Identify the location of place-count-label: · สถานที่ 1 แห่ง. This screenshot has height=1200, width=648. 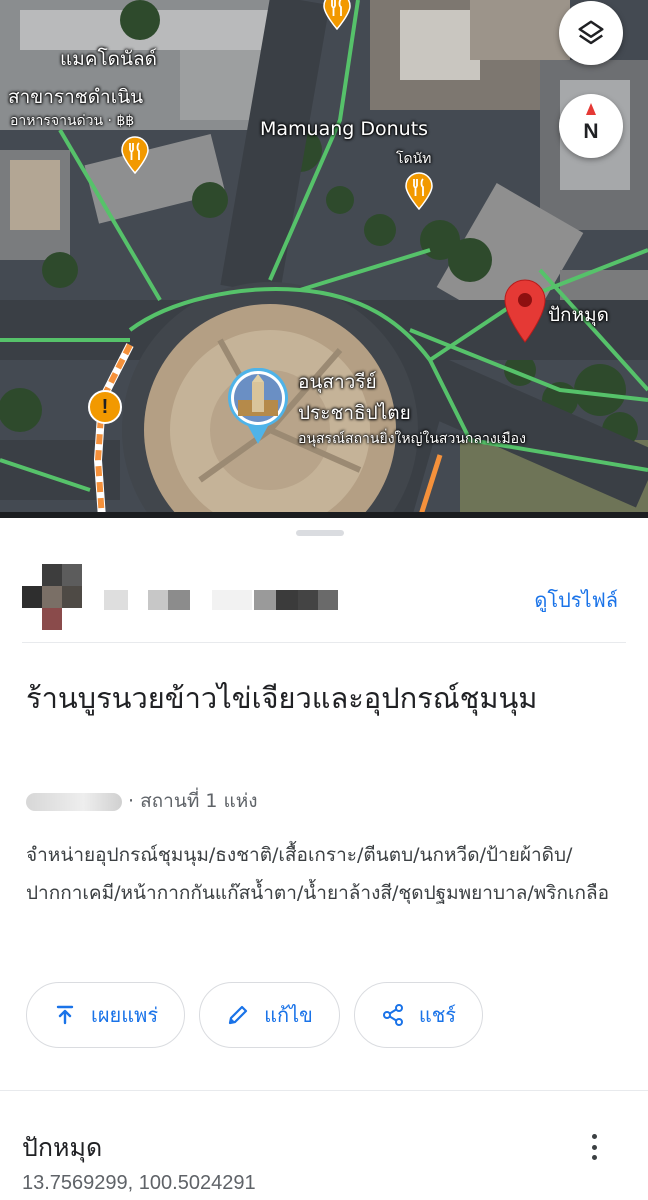
(193, 801).